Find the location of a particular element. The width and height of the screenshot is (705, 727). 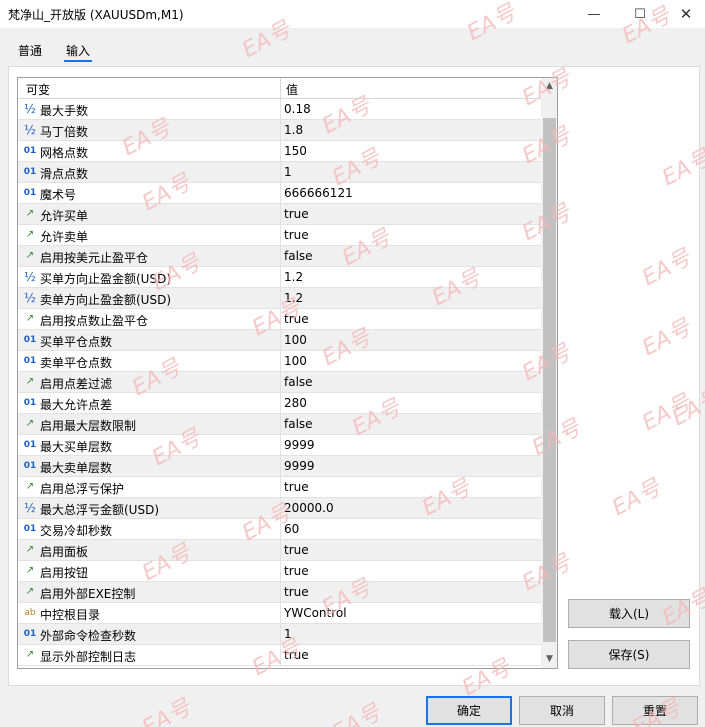

variable-value: 666666121 is located at coordinates (318, 193).